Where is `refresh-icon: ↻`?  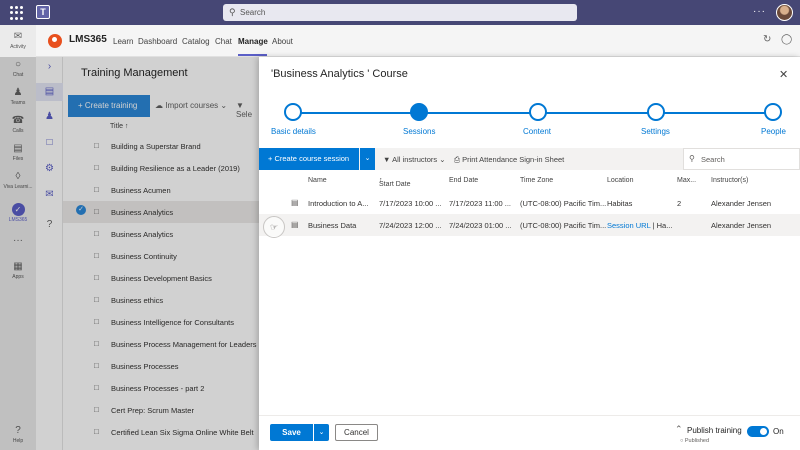 refresh-icon: ↻ is located at coordinates (767, 39).